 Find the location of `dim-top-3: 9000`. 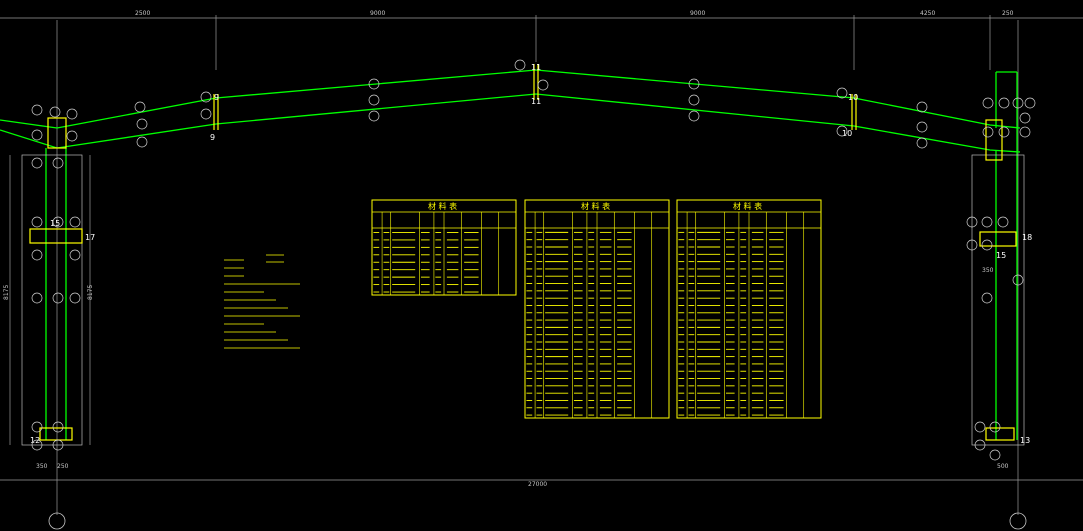

dim-top-3: 9000 is located at coordinates (697, 13).